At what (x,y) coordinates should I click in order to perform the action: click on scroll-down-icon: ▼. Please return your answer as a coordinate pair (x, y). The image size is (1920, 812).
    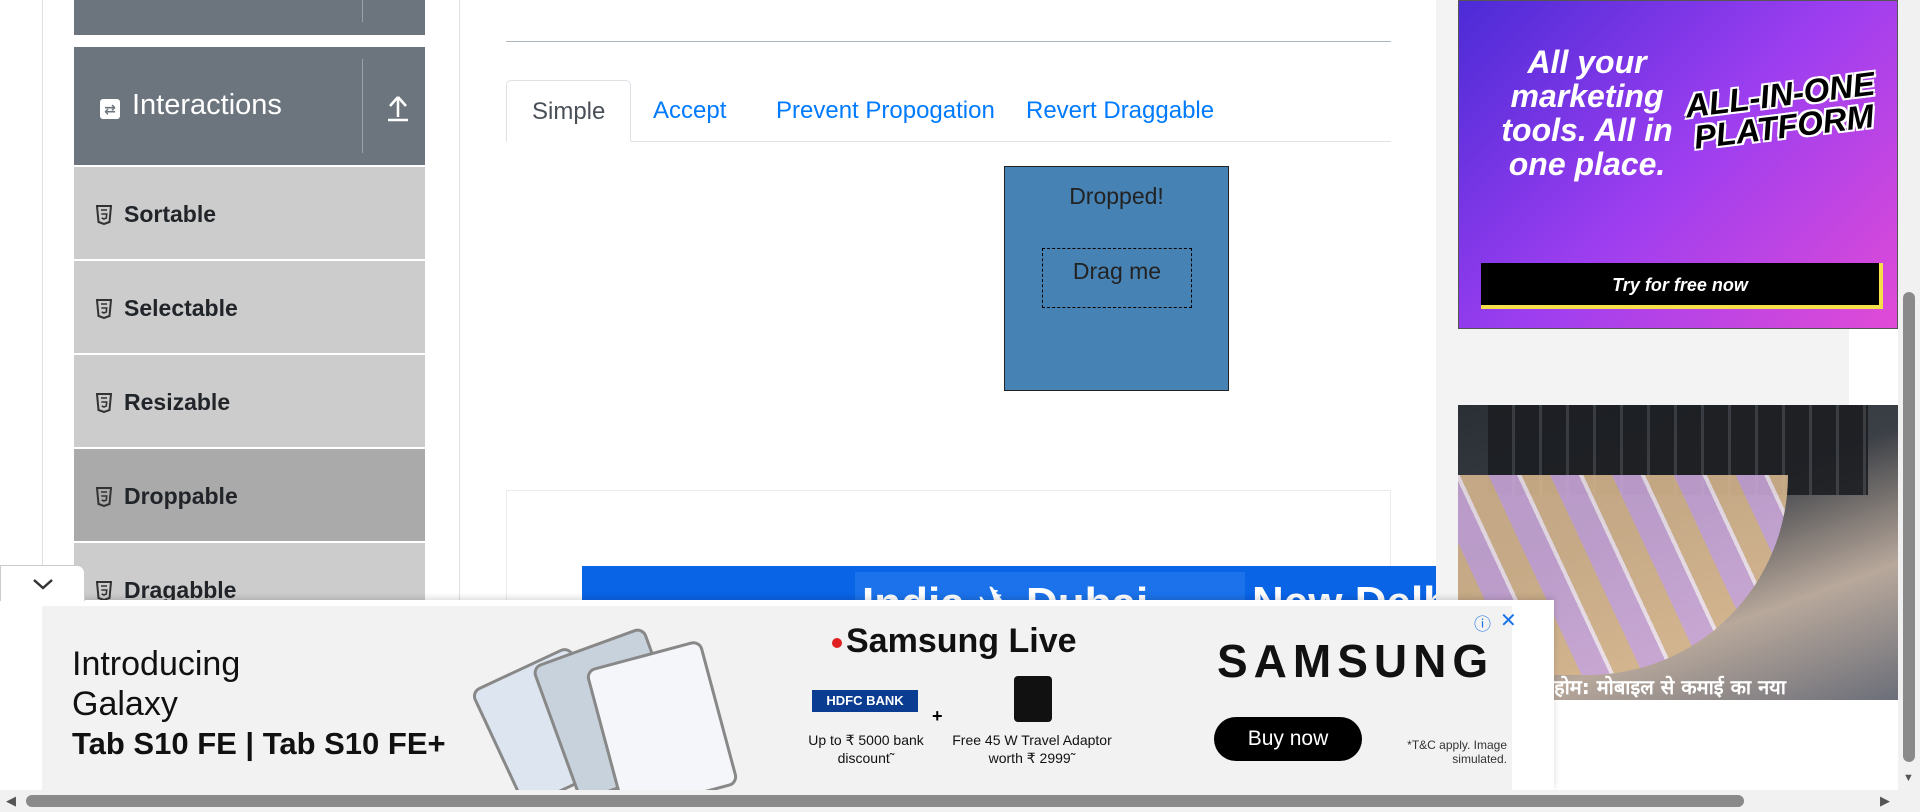
    Looking at the image, I should click on (1908, 778).